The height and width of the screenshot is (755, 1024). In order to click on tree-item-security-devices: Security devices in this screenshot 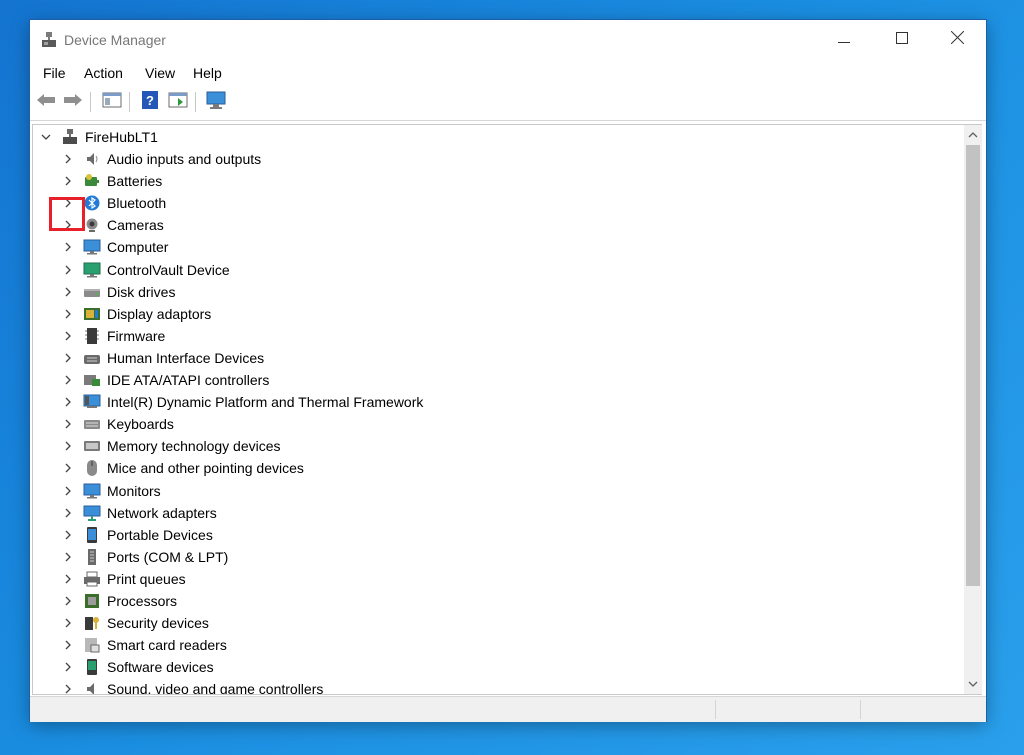, I will do `click(135, 623)`.